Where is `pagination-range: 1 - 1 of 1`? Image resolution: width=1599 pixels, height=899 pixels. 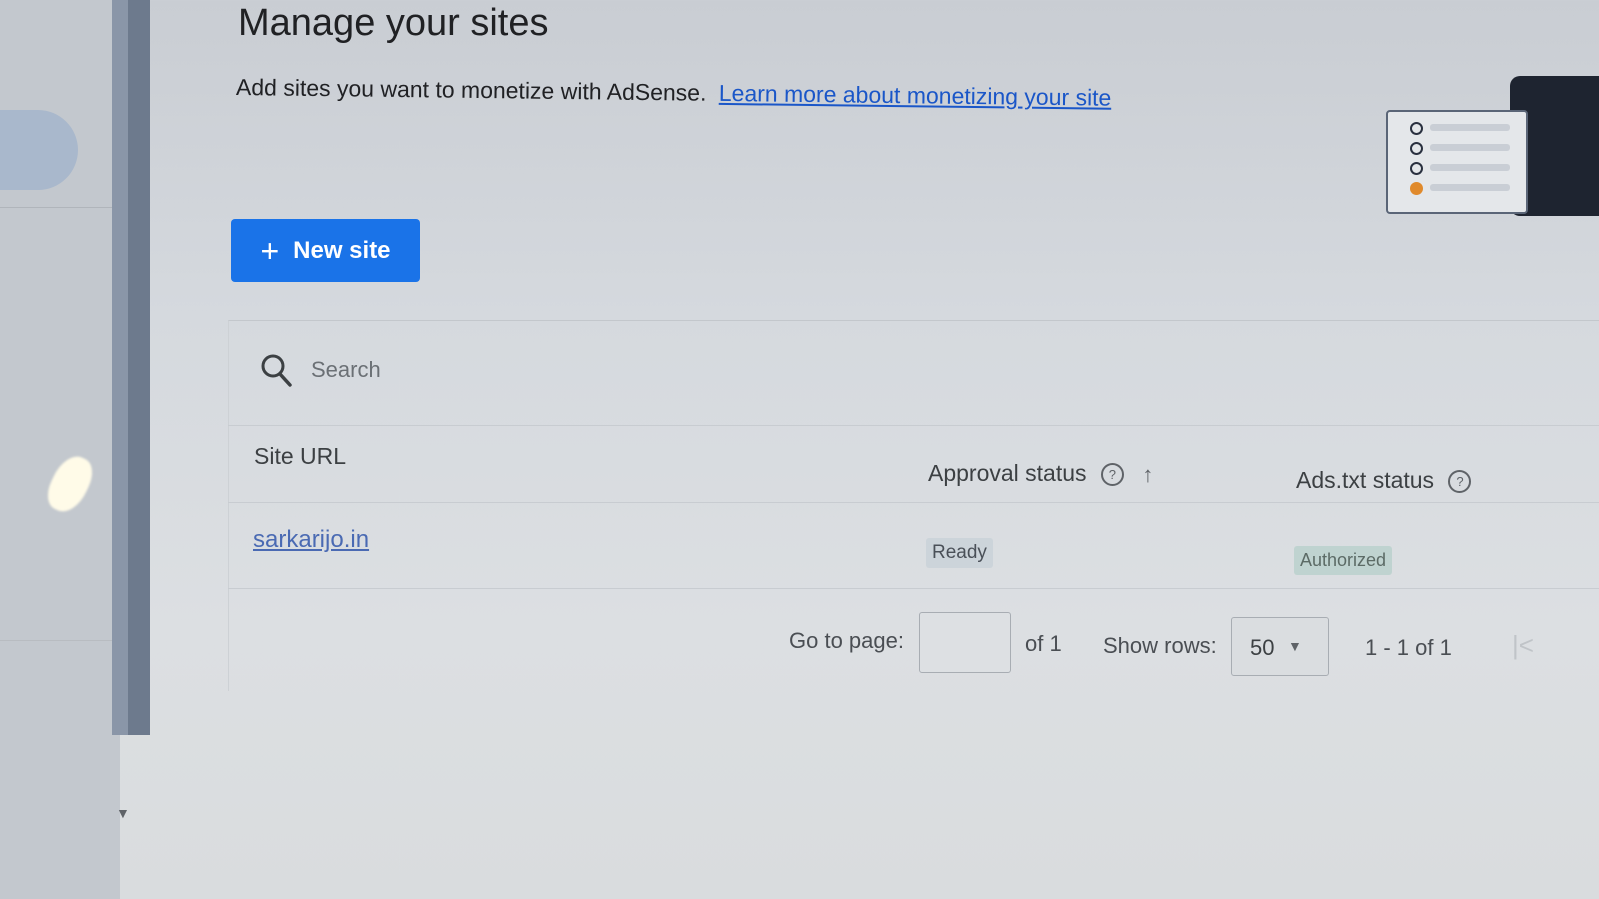
pagination-range: 1 - 1 of 1 is located at coordinates (1408, 647).